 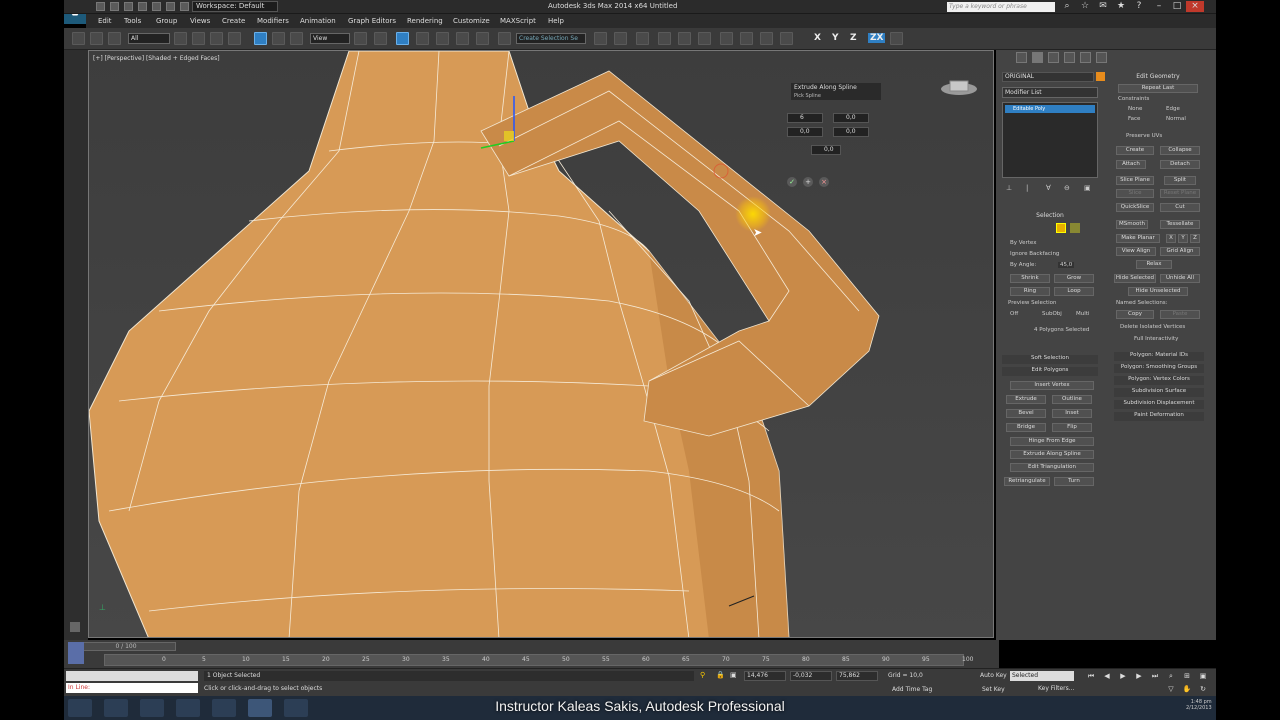 What do you see at coordinates (1139, 6) in the screenshot?
I see `help-icon: ?` at bounding box center [1139, 6].